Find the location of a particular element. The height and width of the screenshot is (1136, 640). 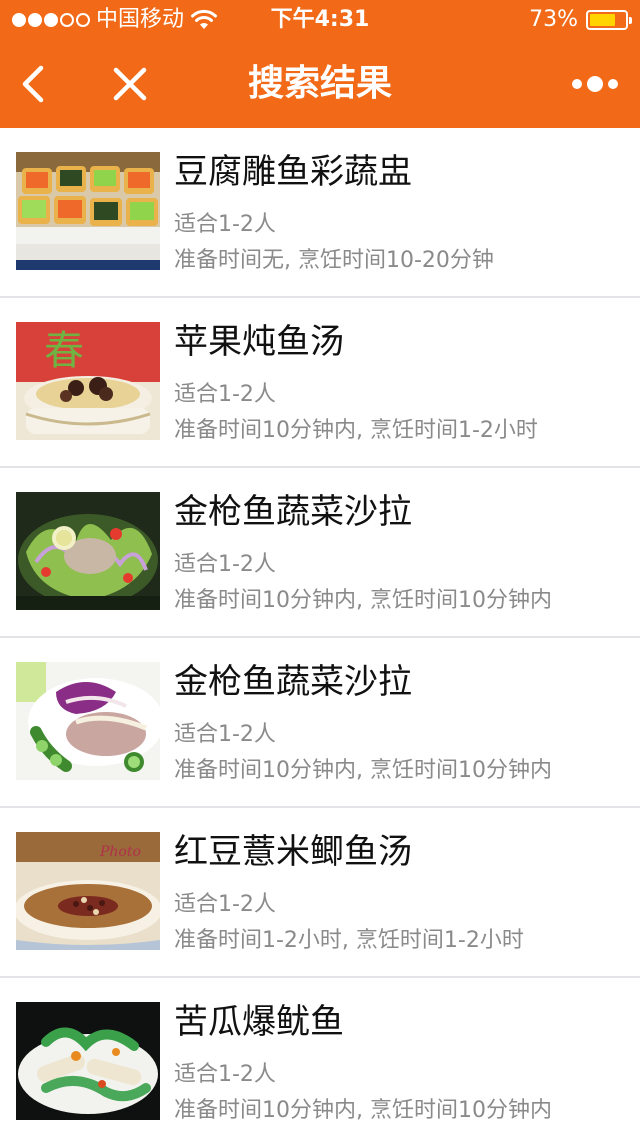

result-item: 苦瓜爆鱿鱼 适合1-2人 准备时间10分钟内, 烹饪时间10分钟内 is located at coordinates (320, 1057).